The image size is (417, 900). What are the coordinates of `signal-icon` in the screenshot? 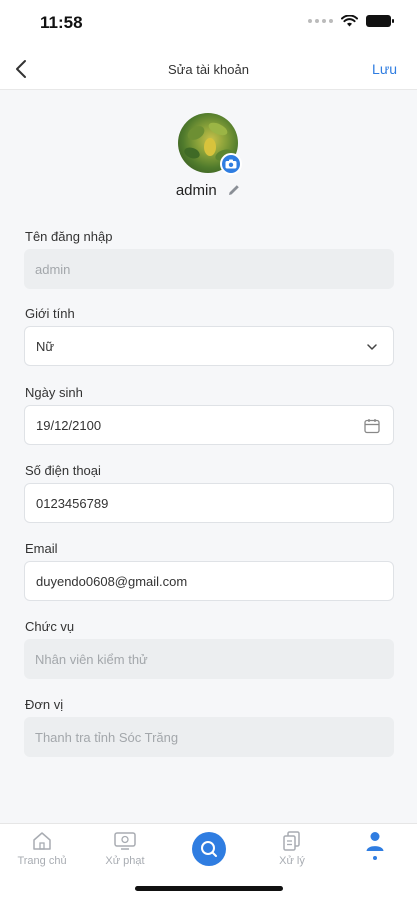 It's located at (320, 21).